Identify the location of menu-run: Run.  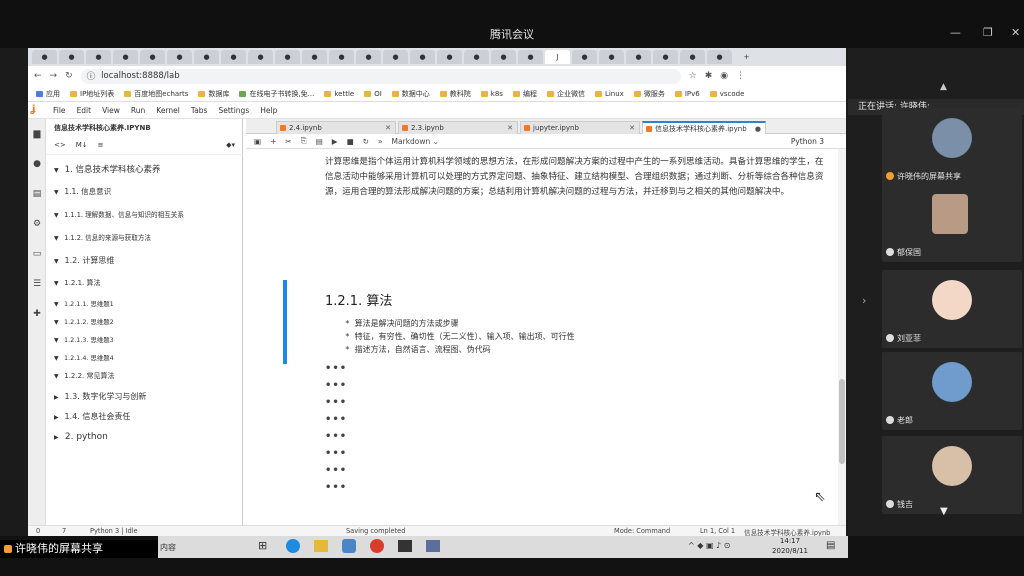
(138, 110).